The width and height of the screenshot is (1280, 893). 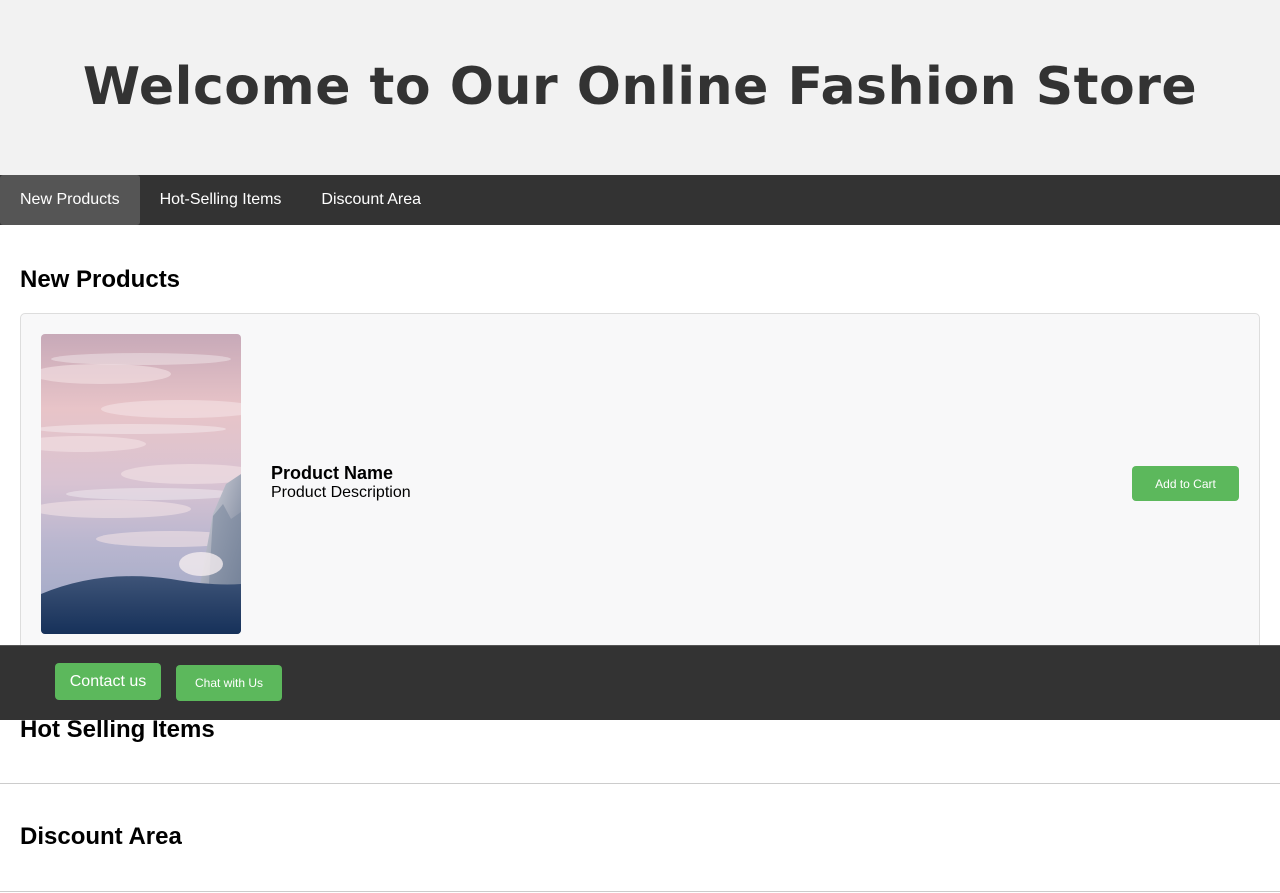 I want to click on nav-item-hot-selling-items: Hot-Selling Items, so click(x=221, y=200).